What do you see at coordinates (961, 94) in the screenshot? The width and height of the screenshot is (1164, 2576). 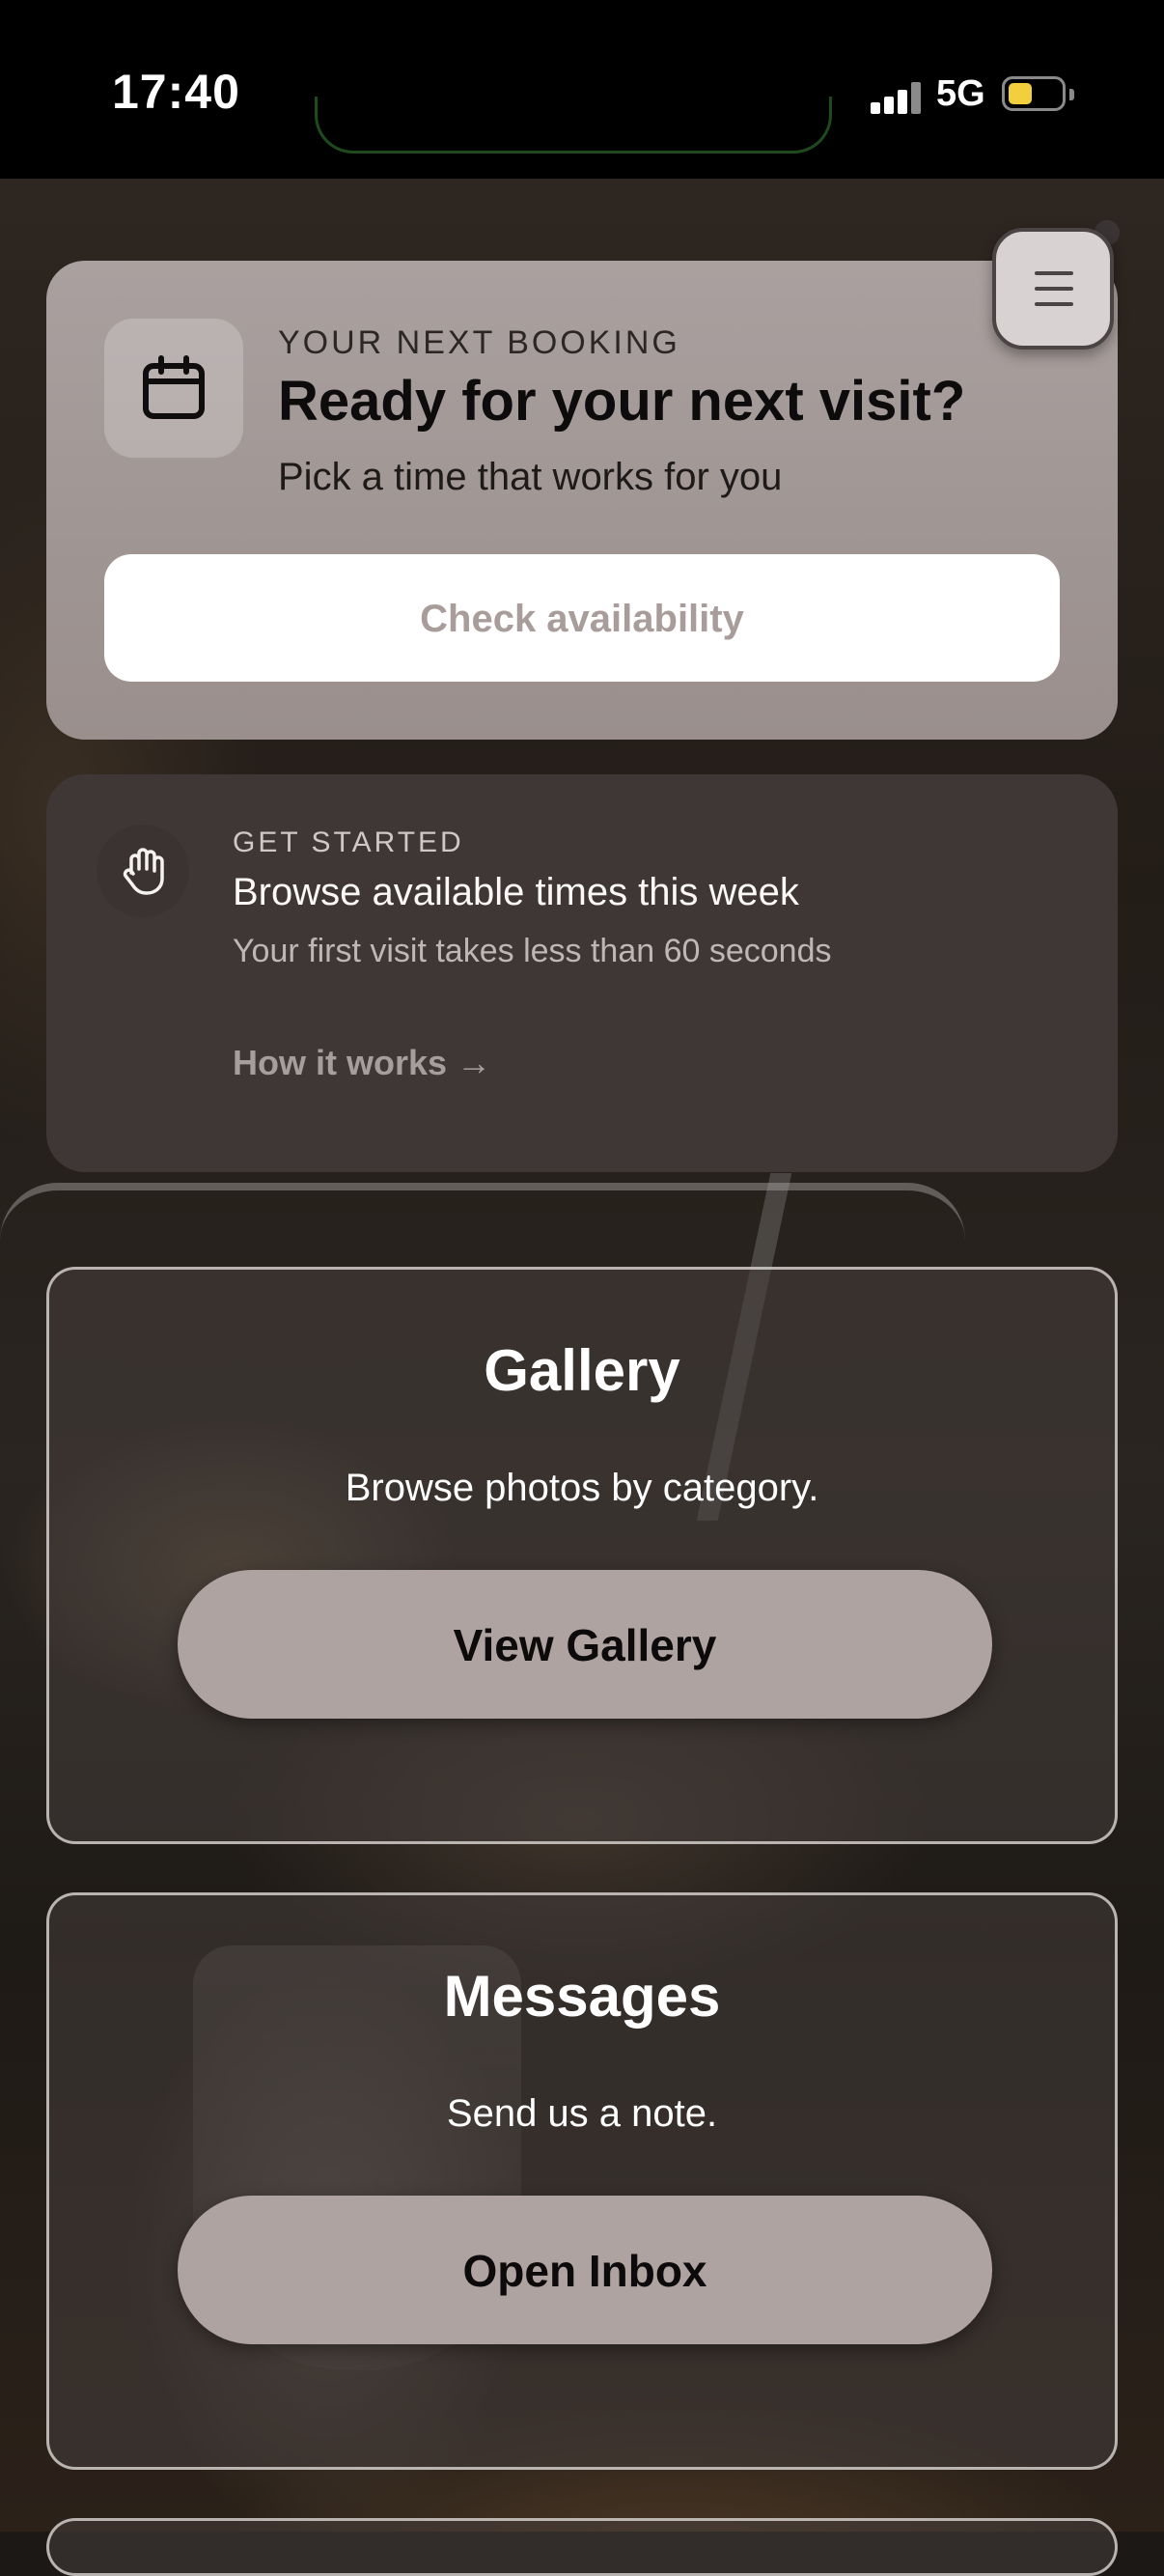 I see `network-label: 5G` at bounding box center [961, 94].